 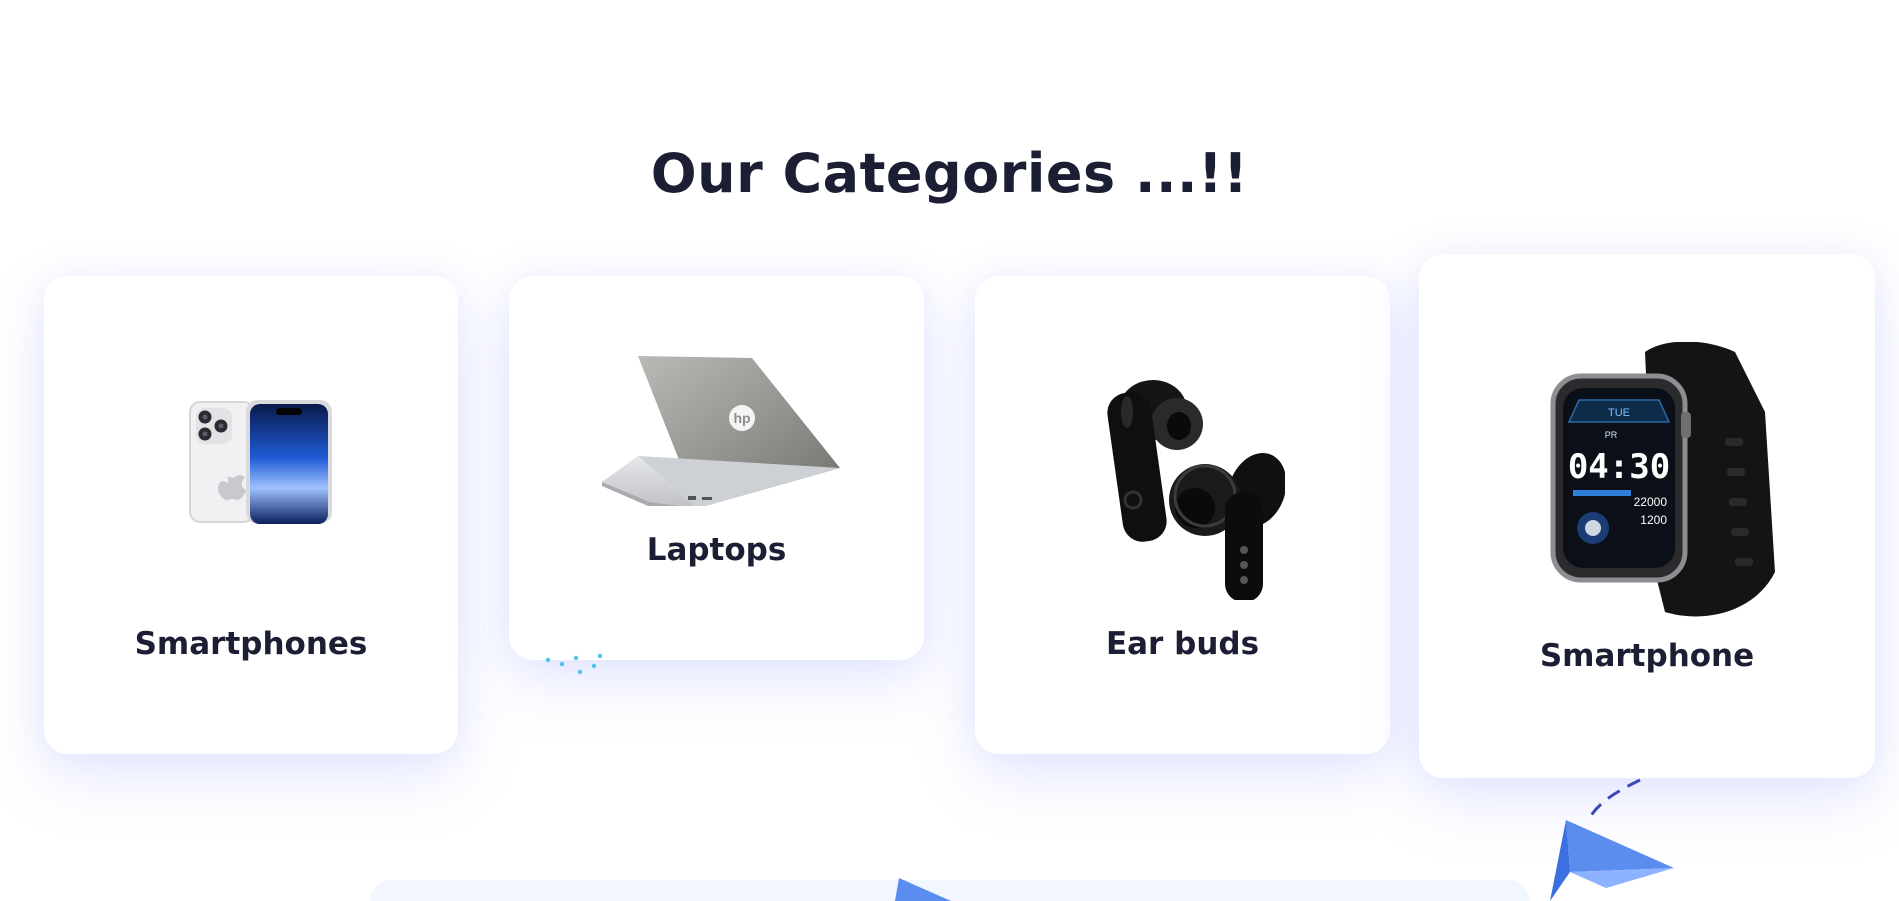 What do you see at coordinates (949, 173) in the screenshot?
I see `section-title: Our Categories ...!!` at bounding box center [949, 173].